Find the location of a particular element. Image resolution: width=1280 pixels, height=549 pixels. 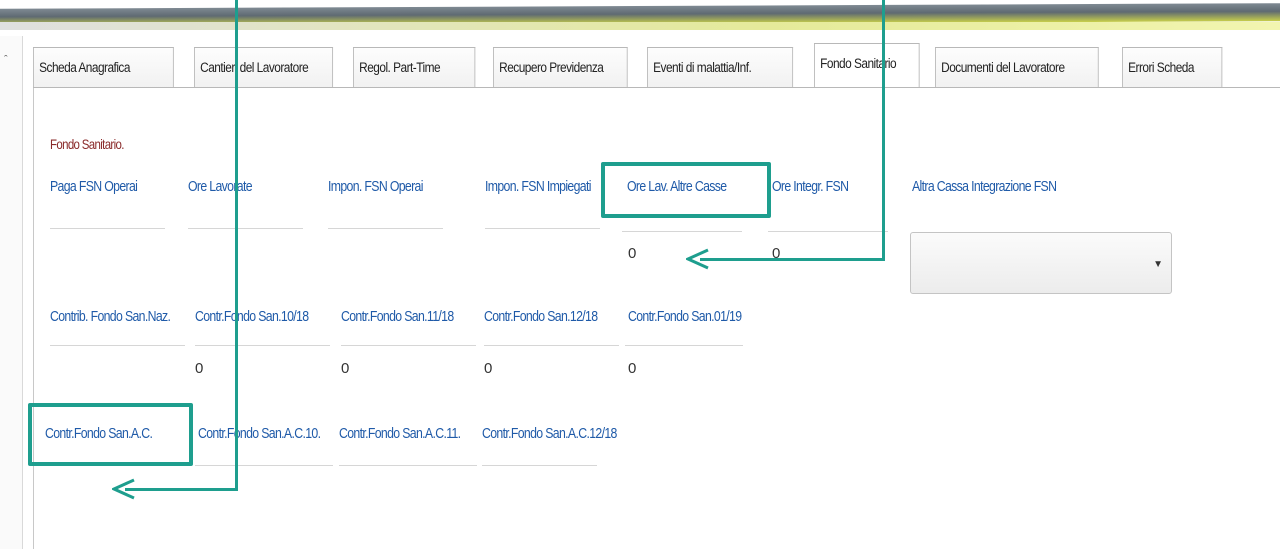

field-impon-fsn-impiegati is located at coordinates (542, 228).